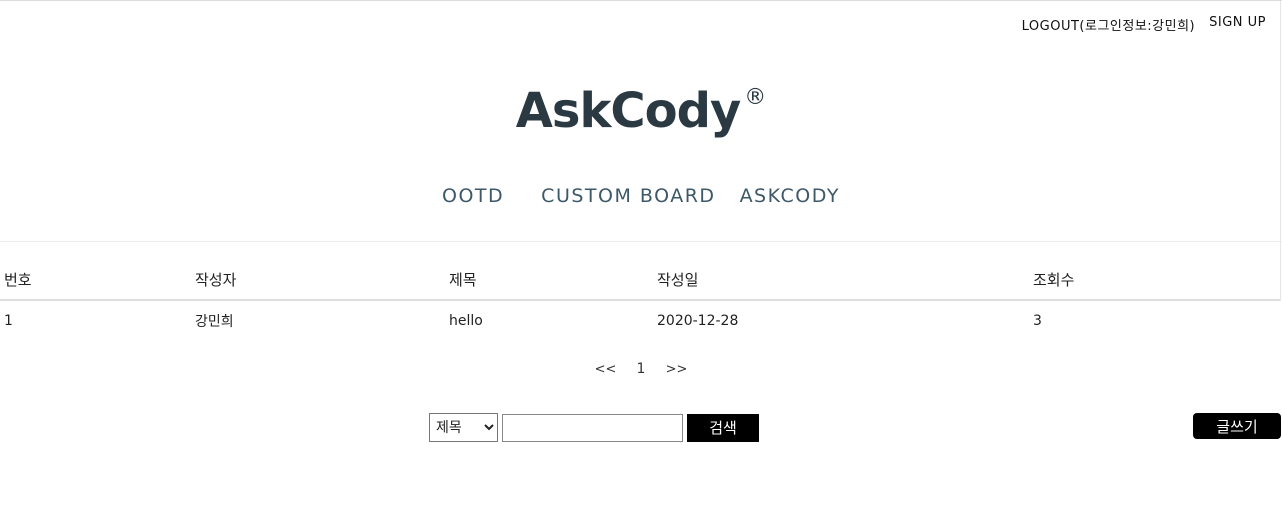  I want to click on row-date: 2020-12-28, so click(698, 321).